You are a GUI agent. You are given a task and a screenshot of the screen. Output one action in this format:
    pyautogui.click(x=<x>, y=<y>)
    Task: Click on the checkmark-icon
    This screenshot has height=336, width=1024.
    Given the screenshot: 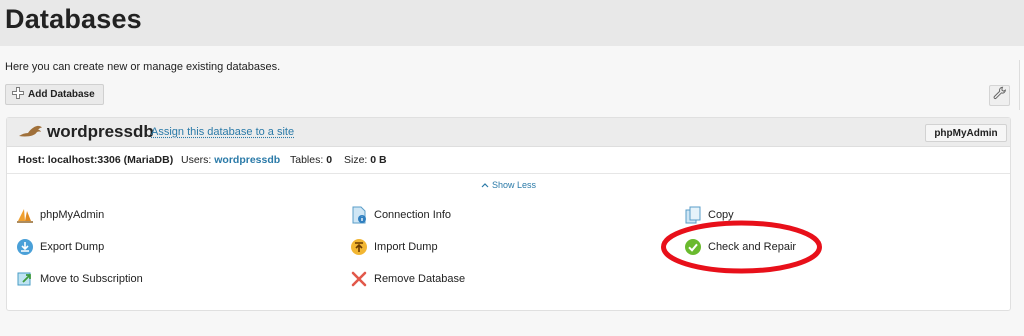 What is the action you would take?
    pyautogui.click(x=693, y=247)
    